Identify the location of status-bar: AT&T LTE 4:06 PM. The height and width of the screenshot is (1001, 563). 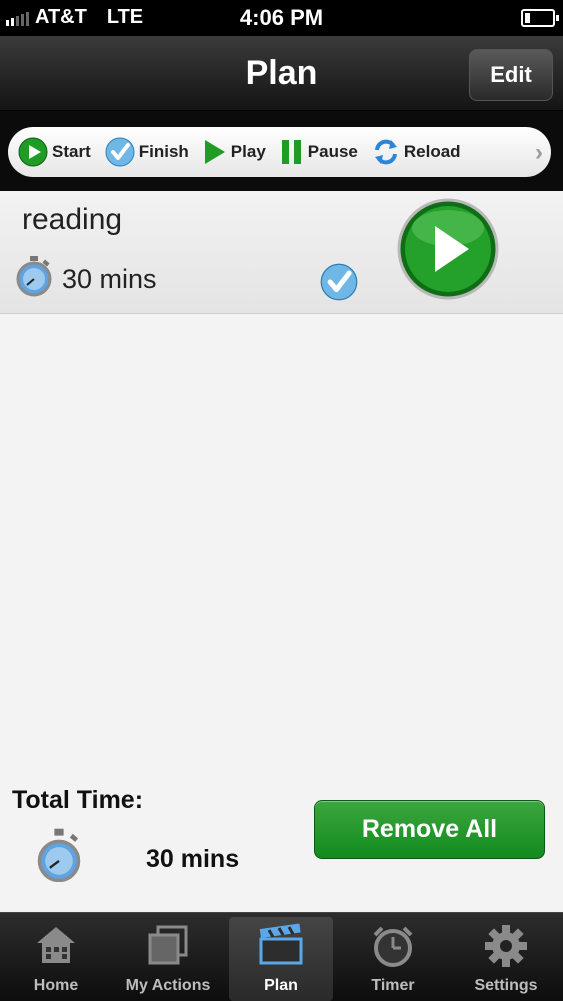
(281, 18).